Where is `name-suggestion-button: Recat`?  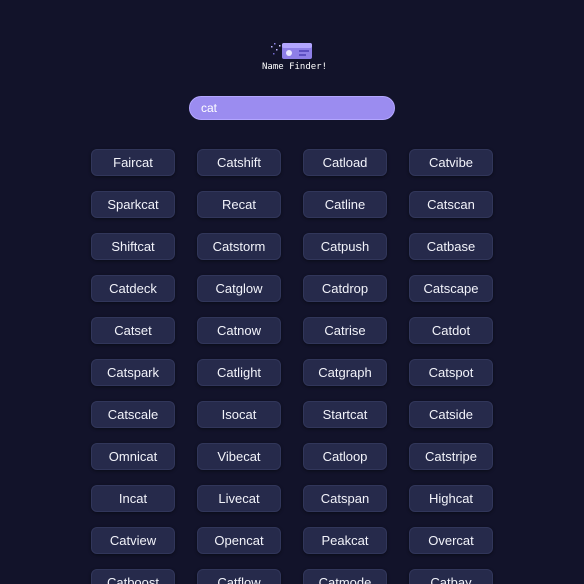 name-suggestion-button: Recat is located at coordinates (239, 204).